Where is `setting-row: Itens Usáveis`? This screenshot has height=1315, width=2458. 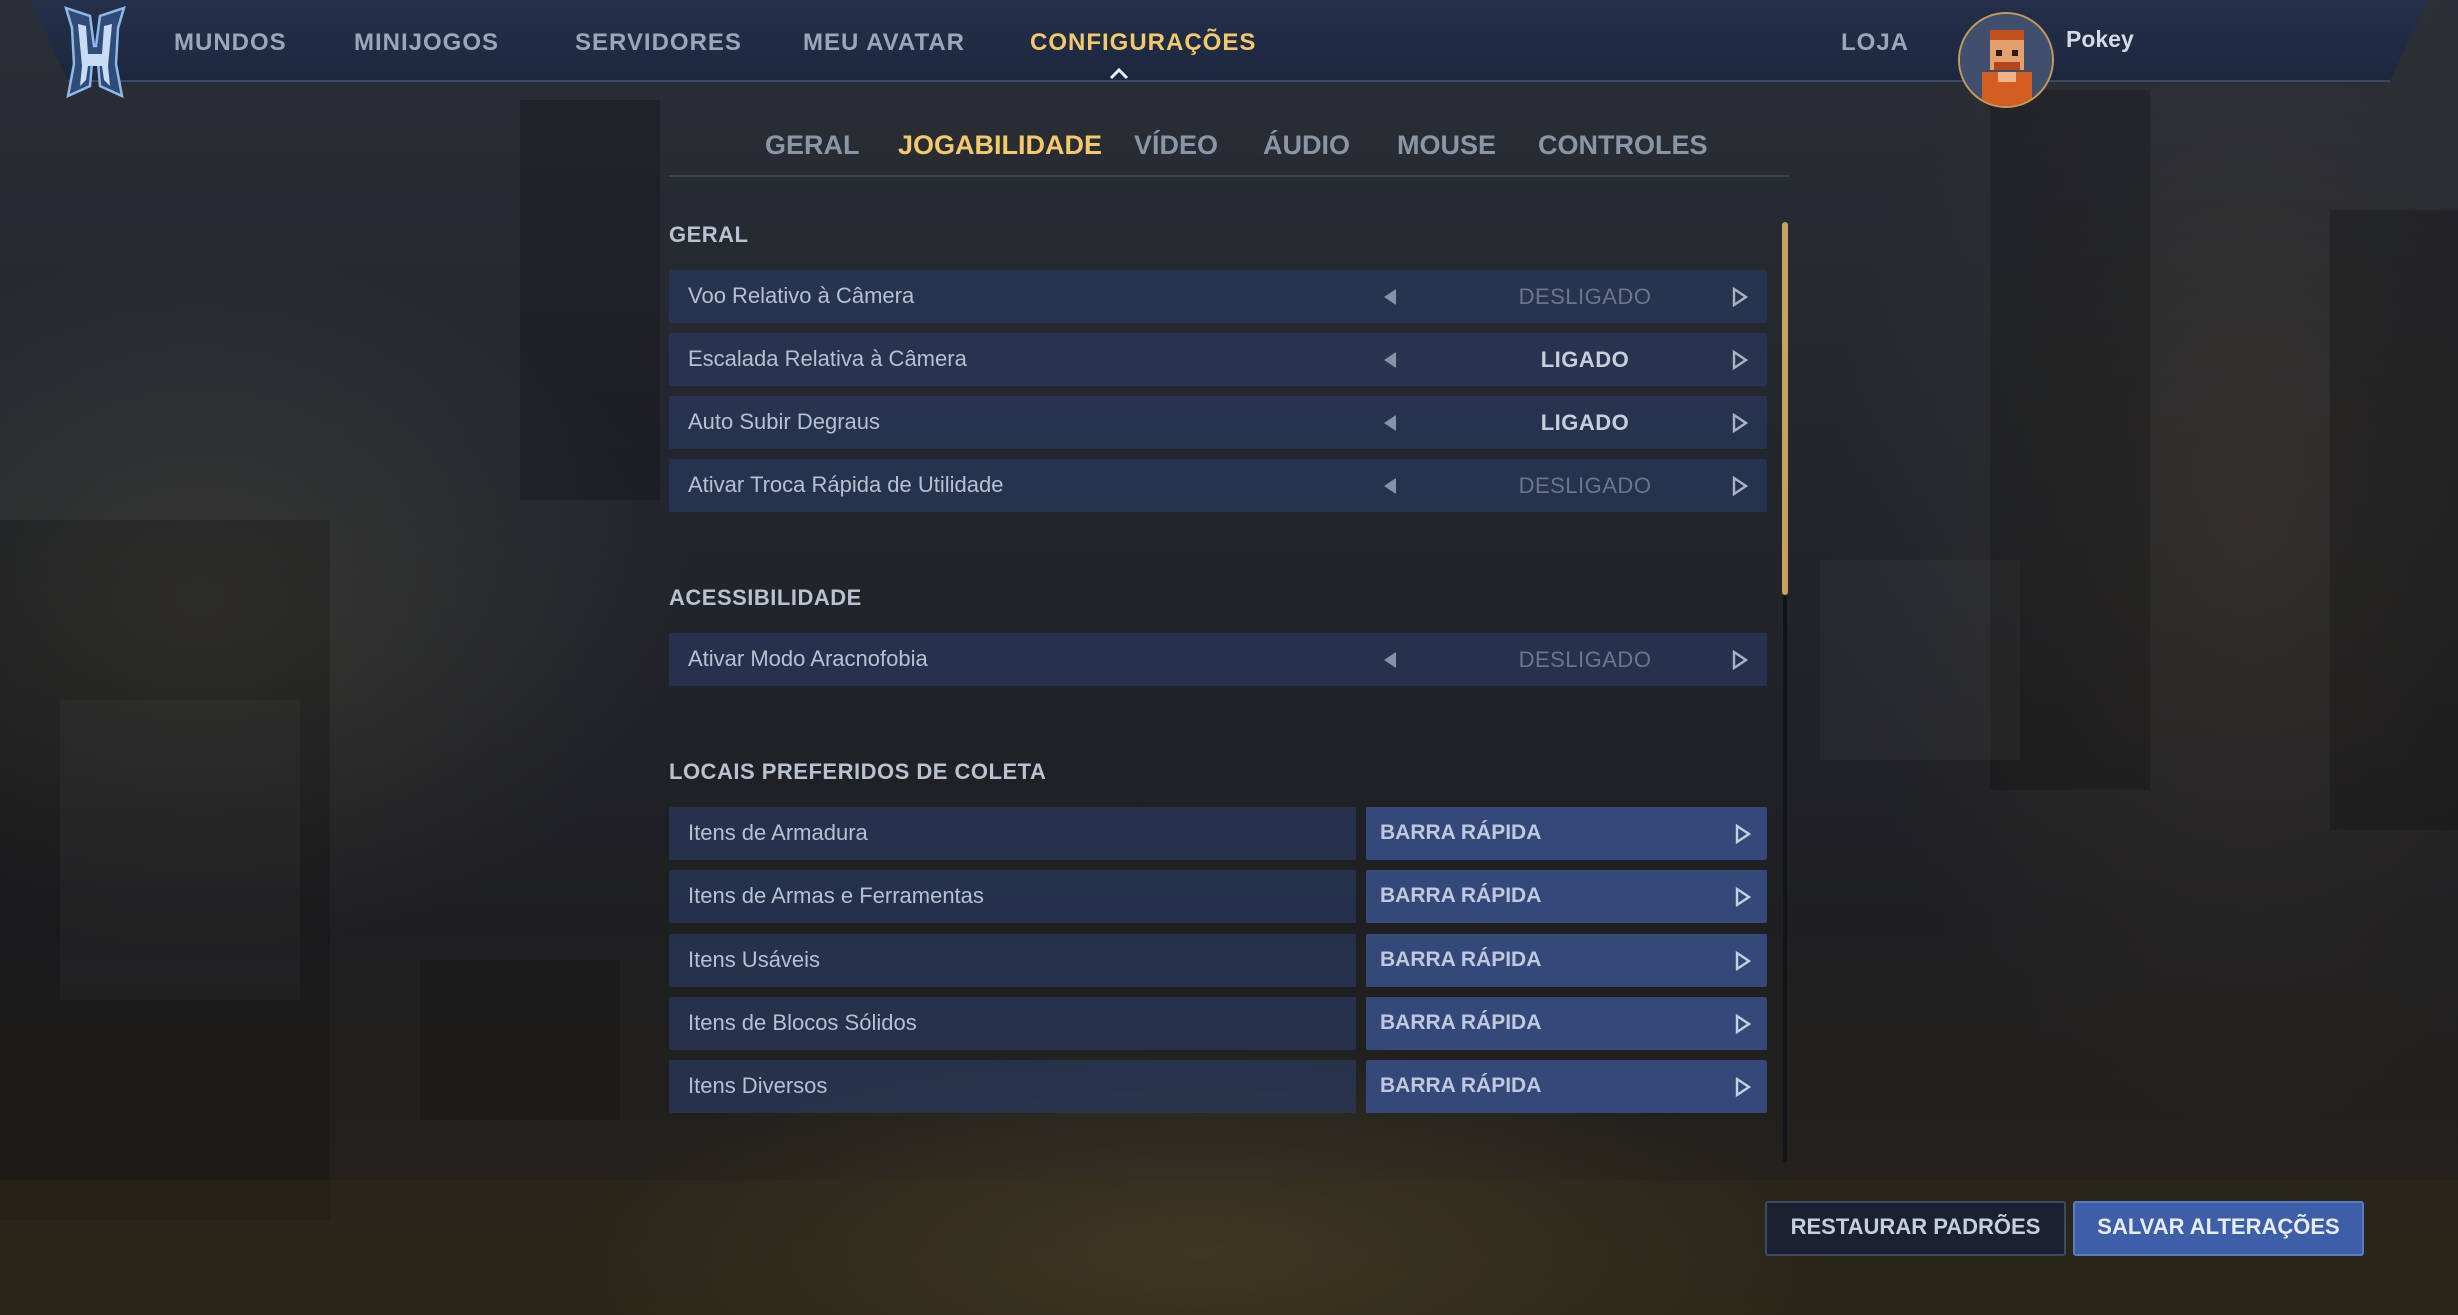
setting-row: Itens Usáveis is located at coordinates (1012, 960).